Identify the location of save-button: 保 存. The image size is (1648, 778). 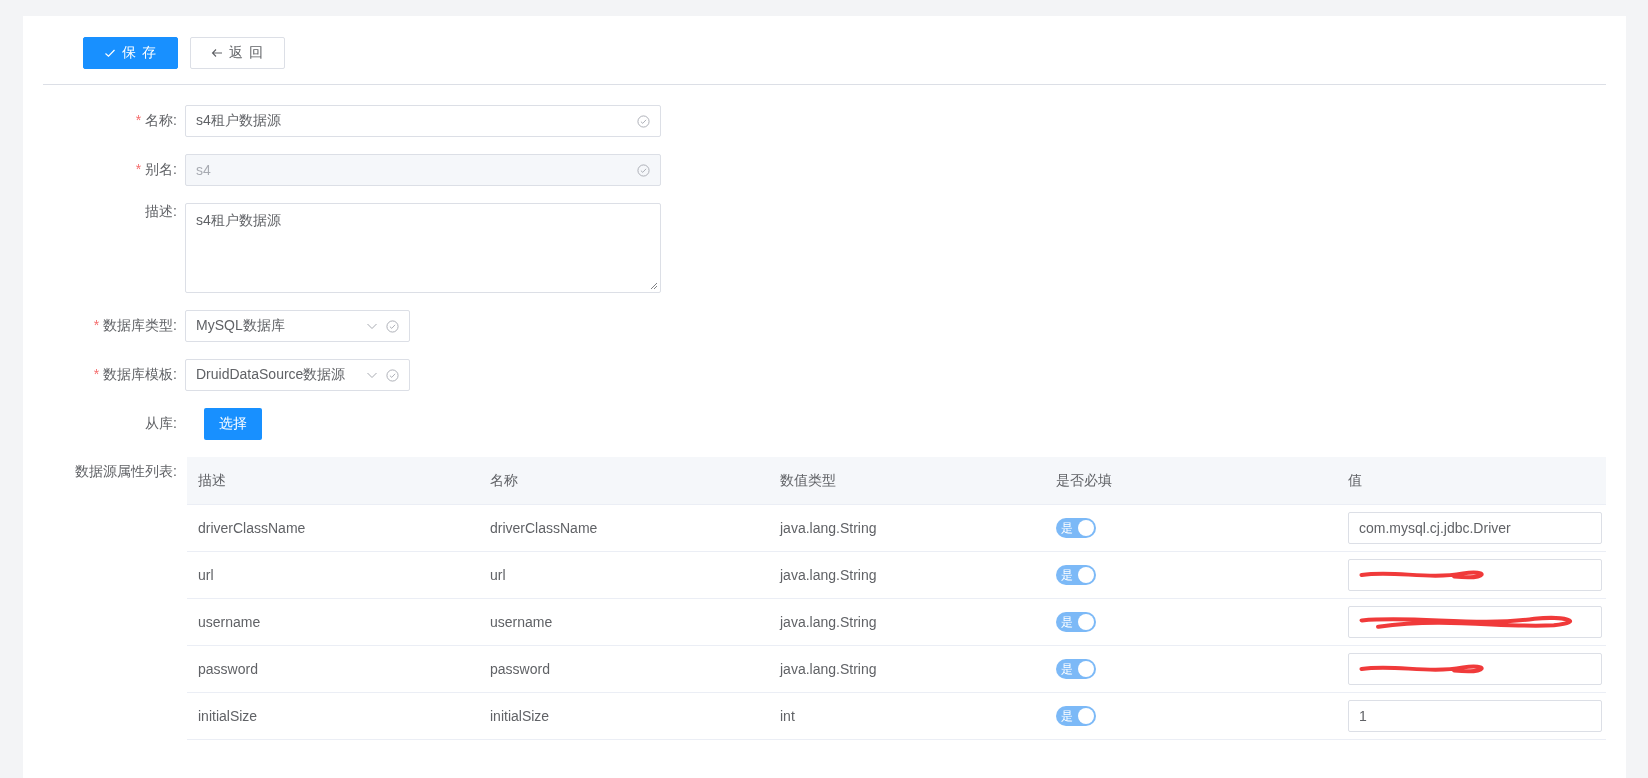
(130, 53).